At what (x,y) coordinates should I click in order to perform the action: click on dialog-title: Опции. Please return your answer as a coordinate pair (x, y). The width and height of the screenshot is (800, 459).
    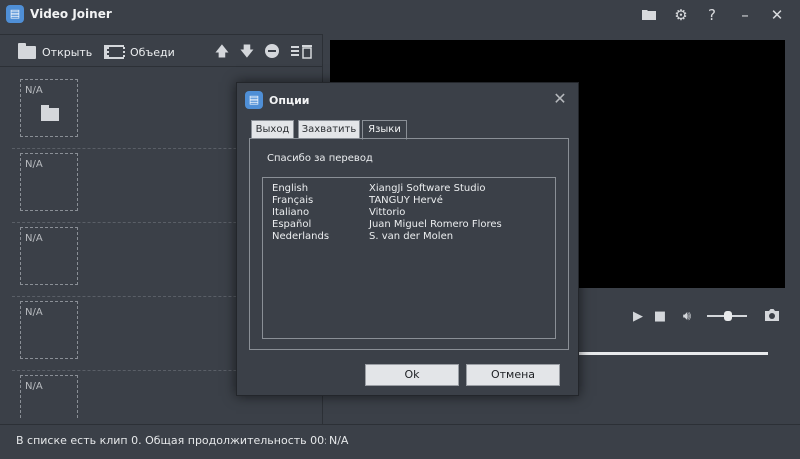
    Looking at the image, I should click on (289, 100).